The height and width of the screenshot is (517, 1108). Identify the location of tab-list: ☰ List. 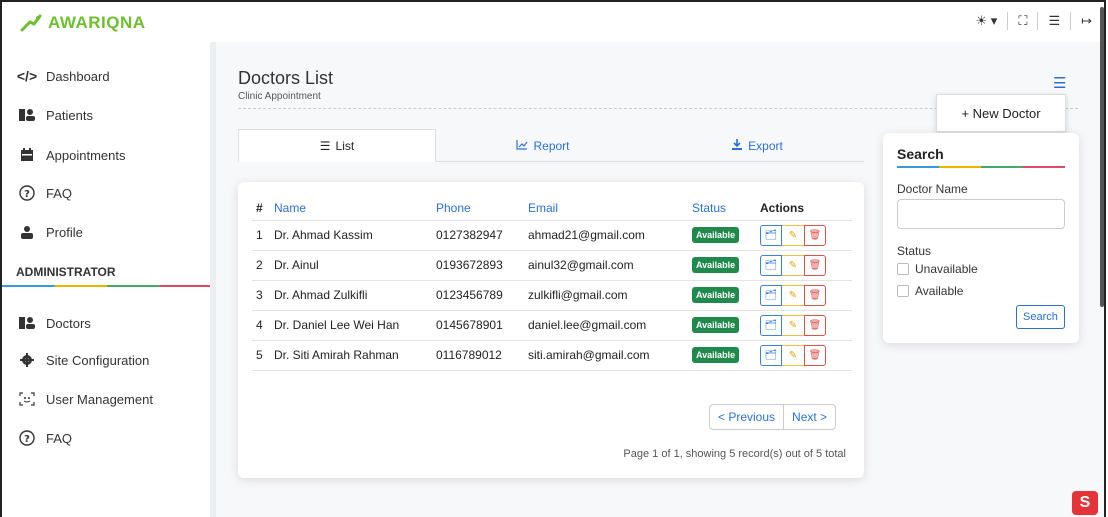
(337, 145).